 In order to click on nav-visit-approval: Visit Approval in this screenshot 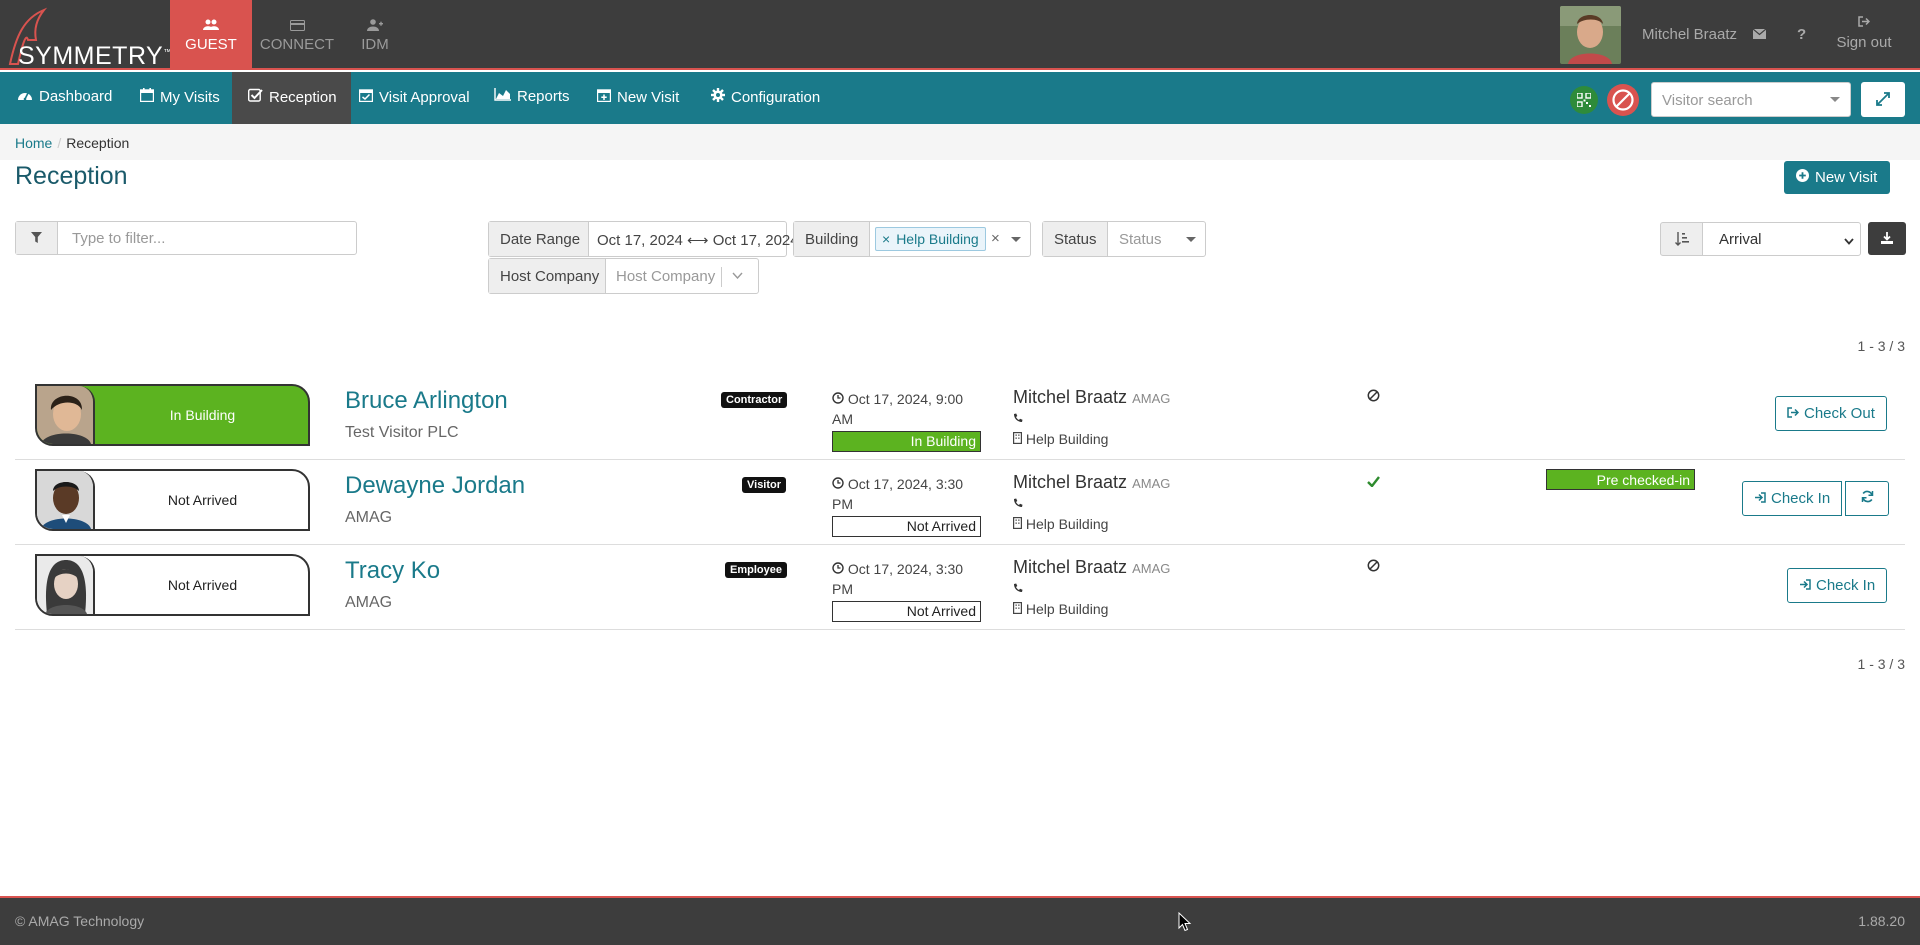, I will do `click(414, 98)`.